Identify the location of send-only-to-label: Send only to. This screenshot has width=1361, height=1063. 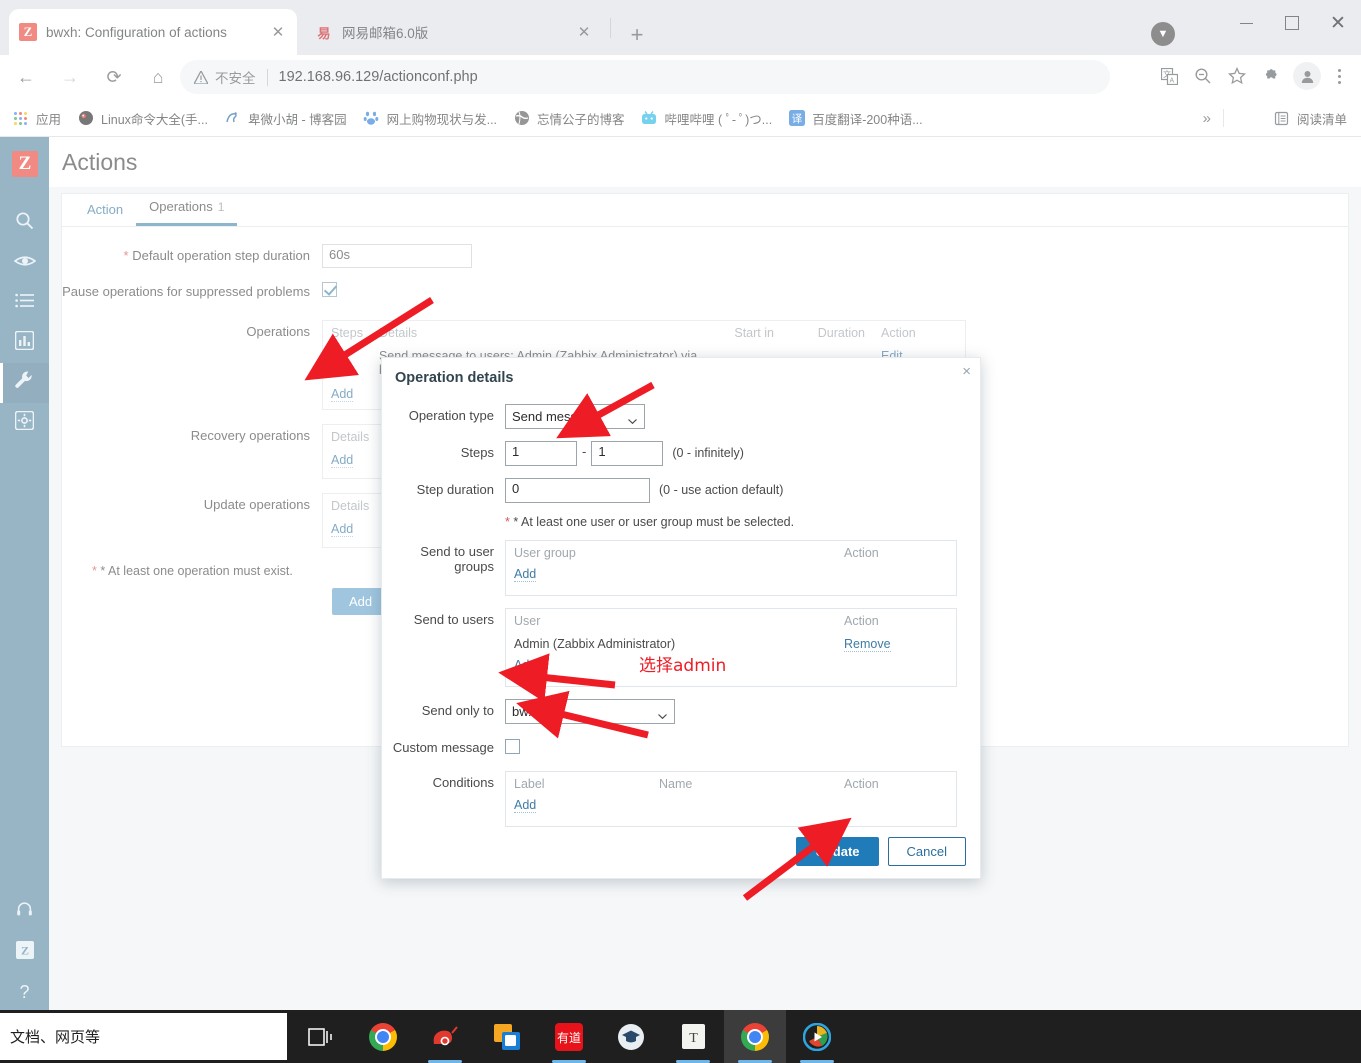
(457, 710).